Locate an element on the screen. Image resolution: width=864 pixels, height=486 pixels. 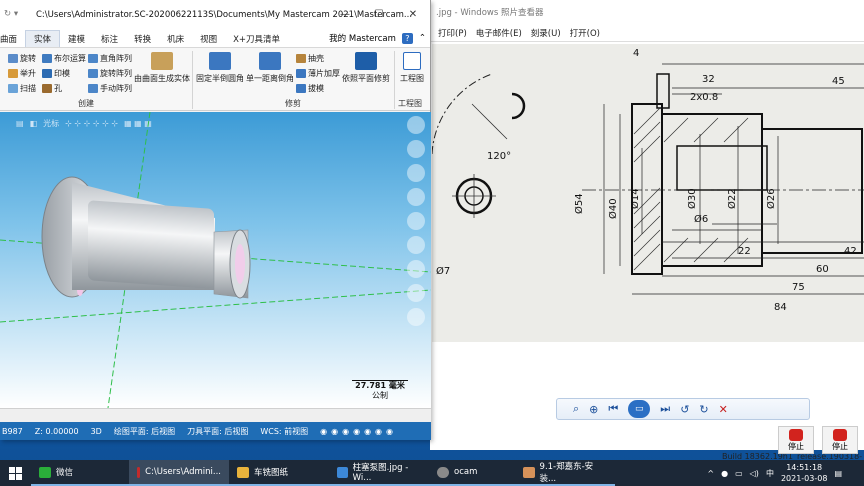
zoom-window-icon is located at coordinates (416, 197).